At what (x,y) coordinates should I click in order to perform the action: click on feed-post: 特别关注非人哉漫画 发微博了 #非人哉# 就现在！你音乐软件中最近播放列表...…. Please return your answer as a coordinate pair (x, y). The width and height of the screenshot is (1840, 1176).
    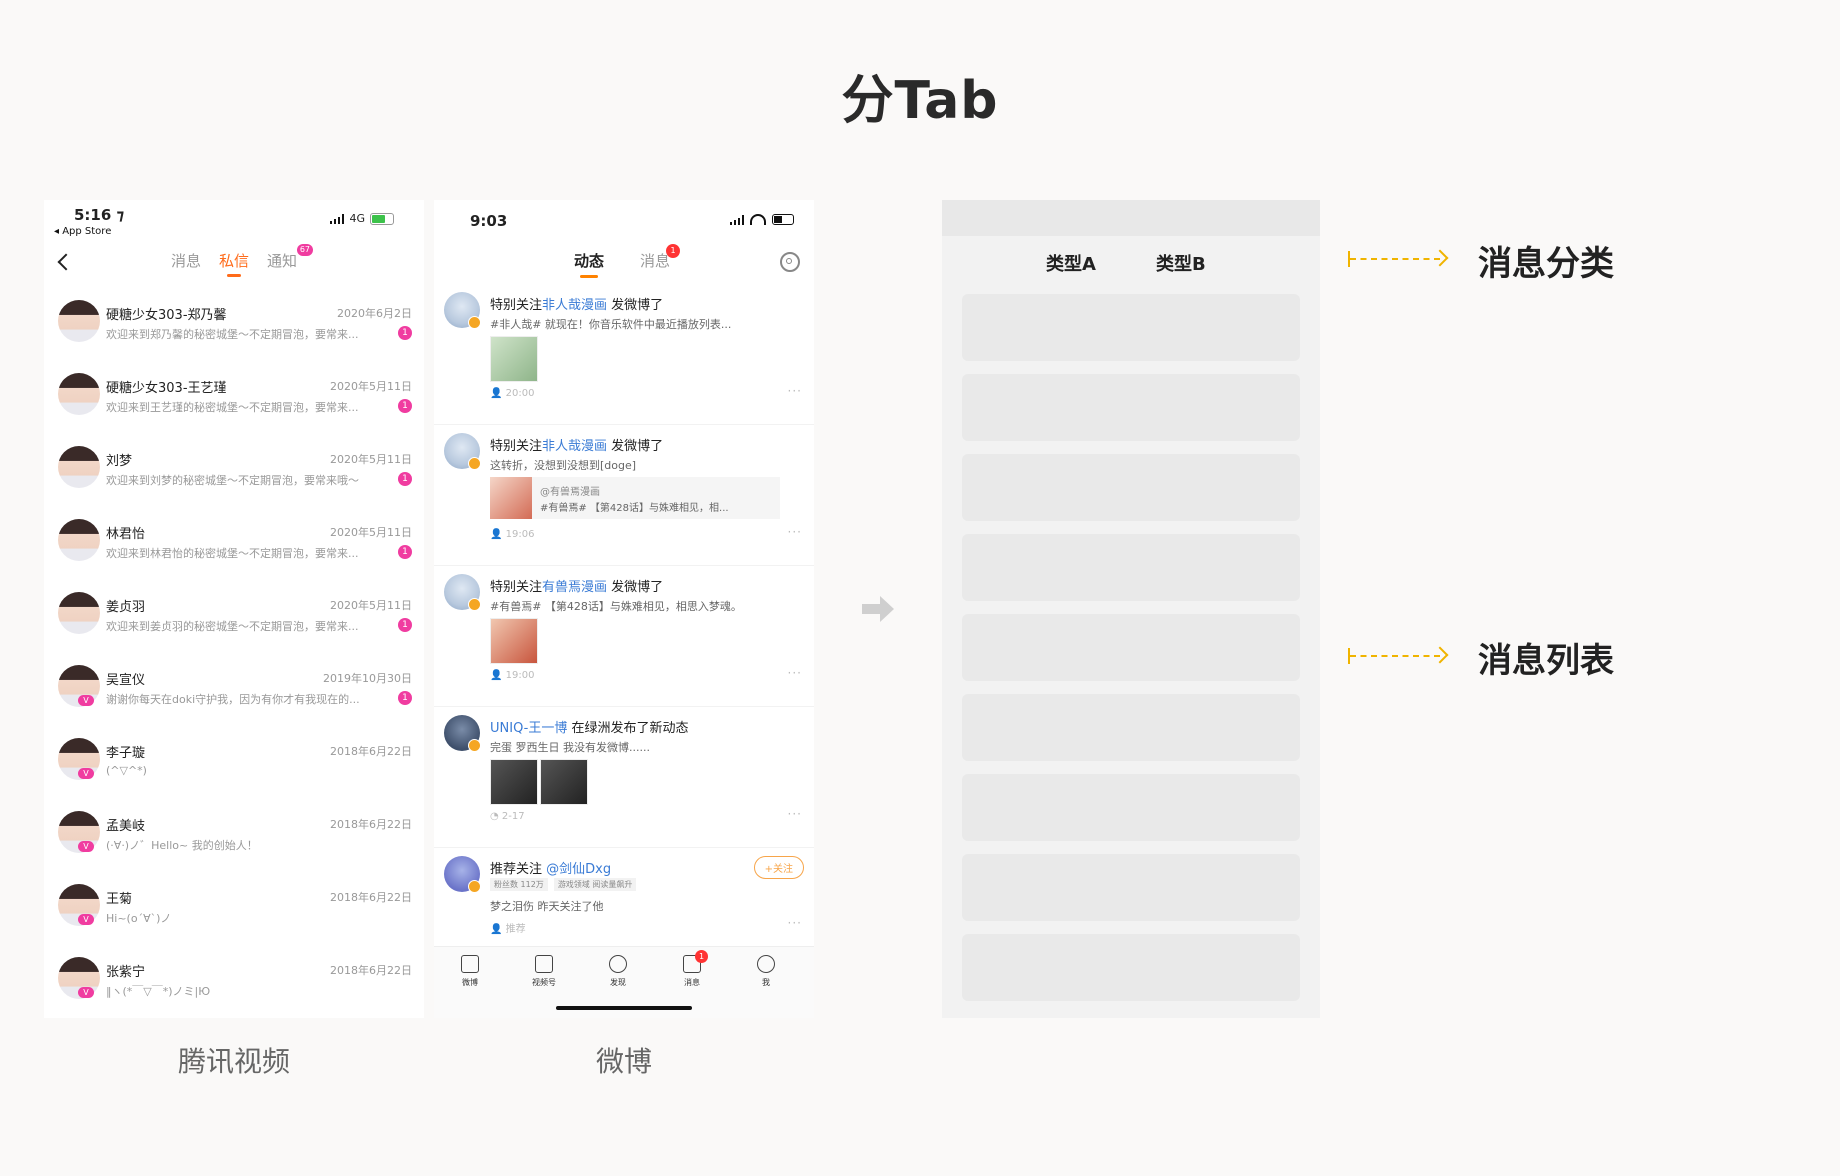
    Looking at the image, I should click on (624, 354).